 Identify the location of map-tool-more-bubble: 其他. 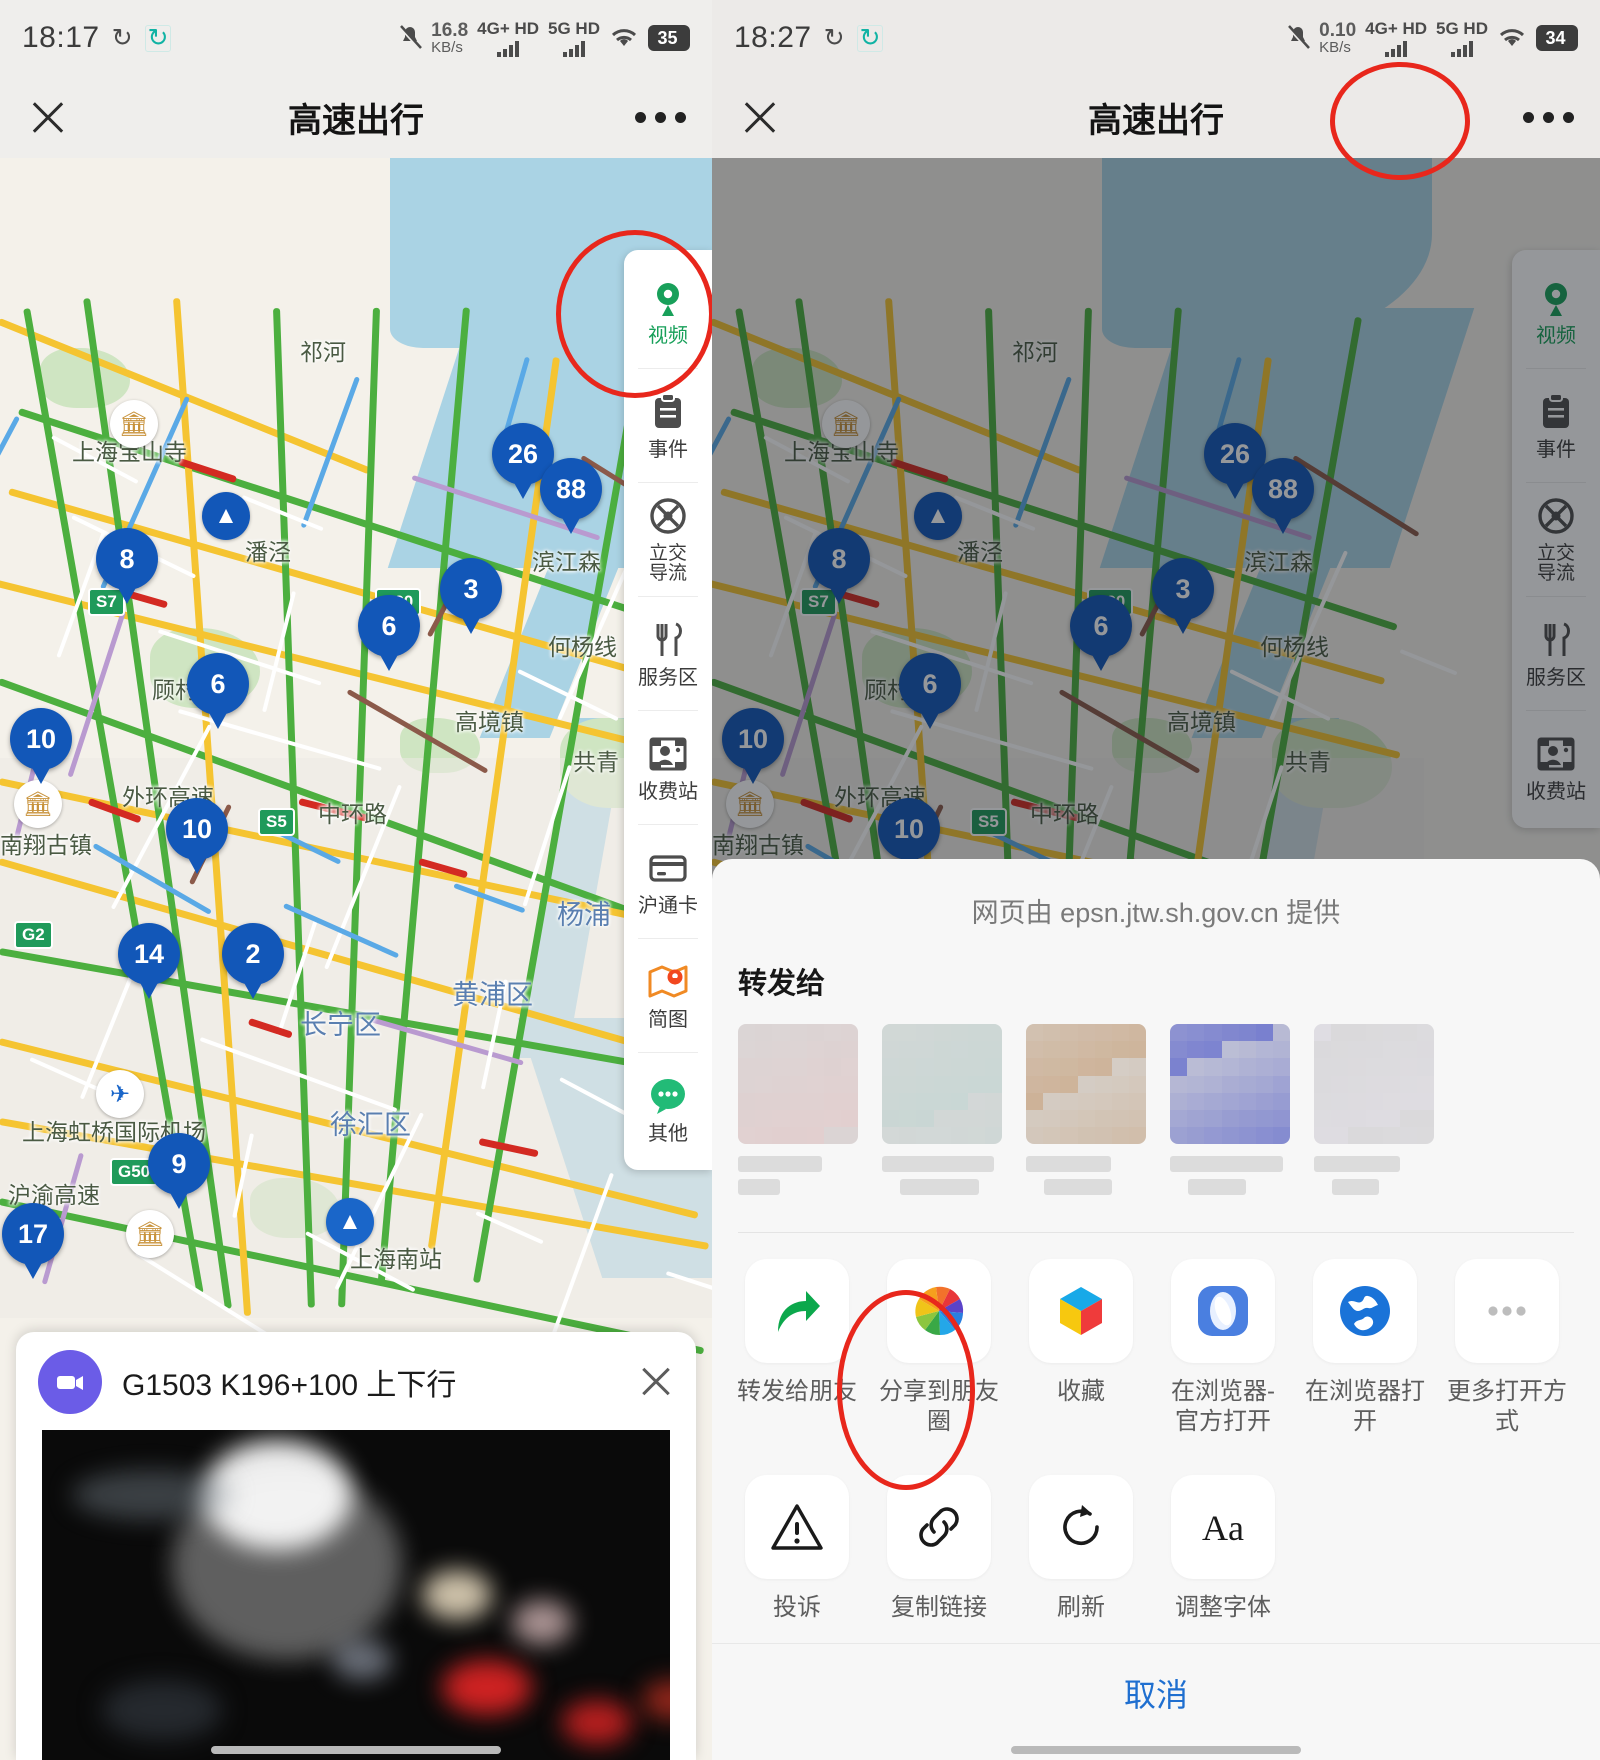
(668, 1109).